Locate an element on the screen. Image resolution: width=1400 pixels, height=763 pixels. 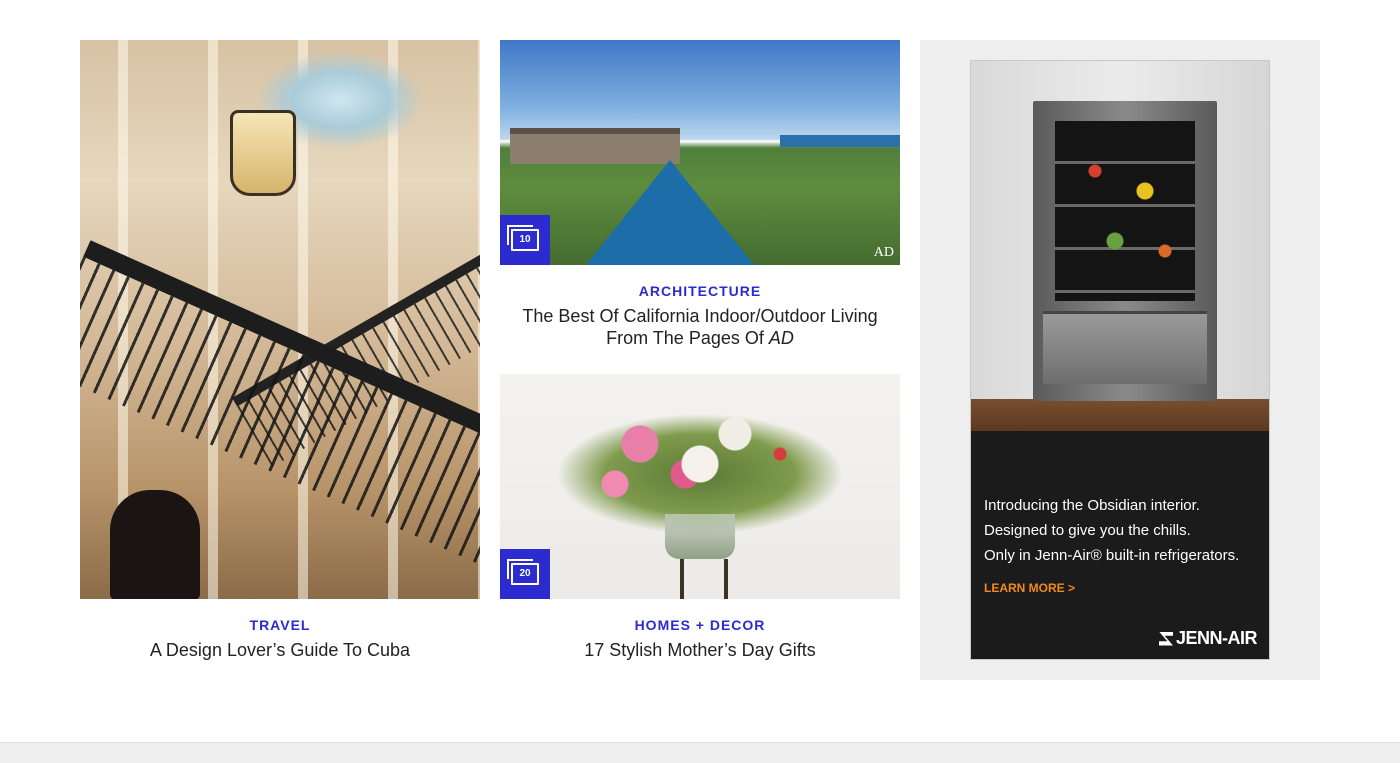
headline-line2-prefix: From The Pages Of is located at coordinates (687, 338).